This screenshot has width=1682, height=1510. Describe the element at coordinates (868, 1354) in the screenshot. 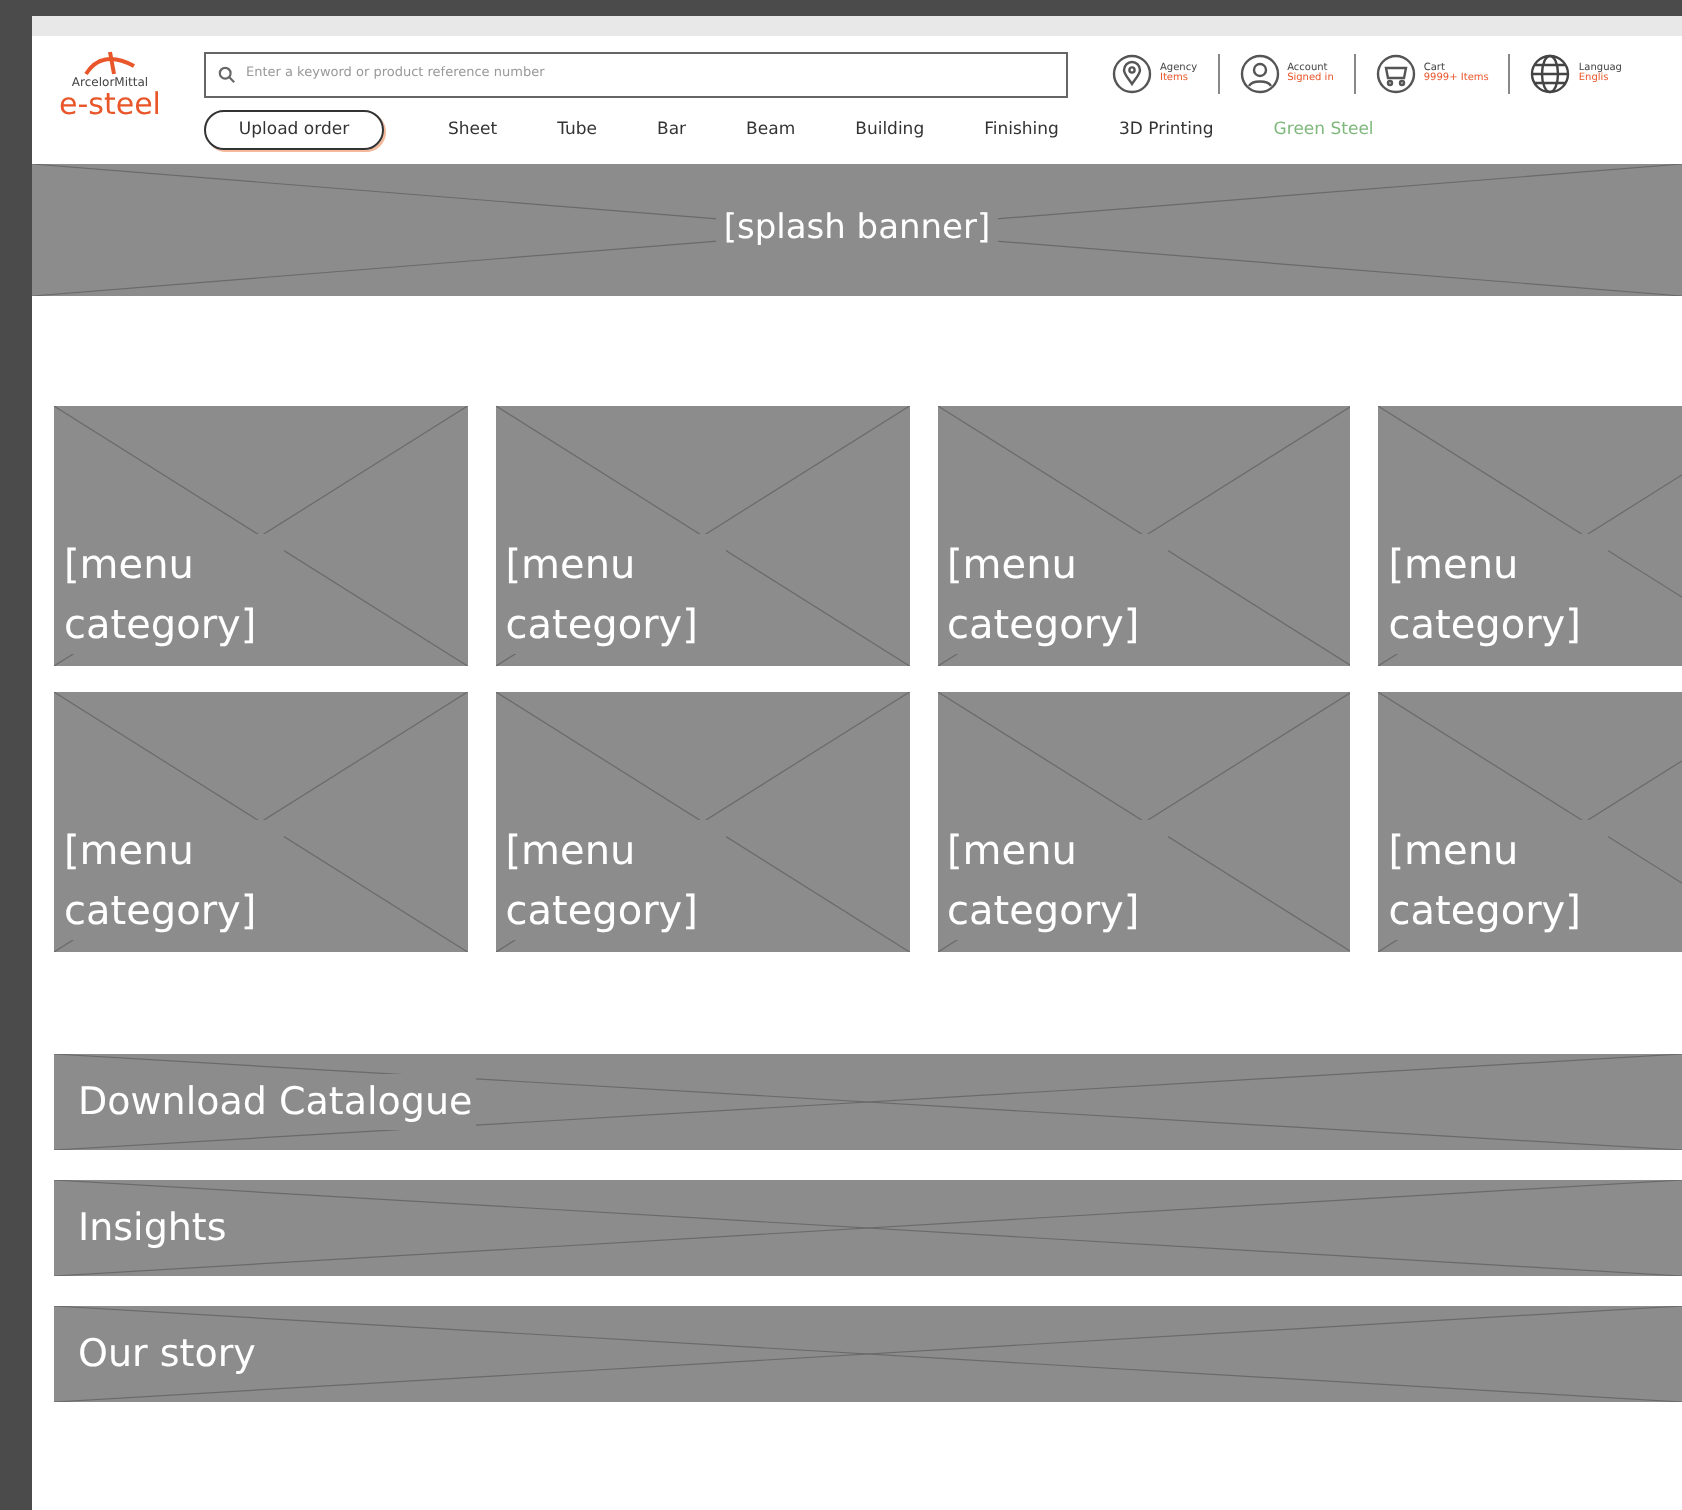

I see `section-banner: Our story` at that location.